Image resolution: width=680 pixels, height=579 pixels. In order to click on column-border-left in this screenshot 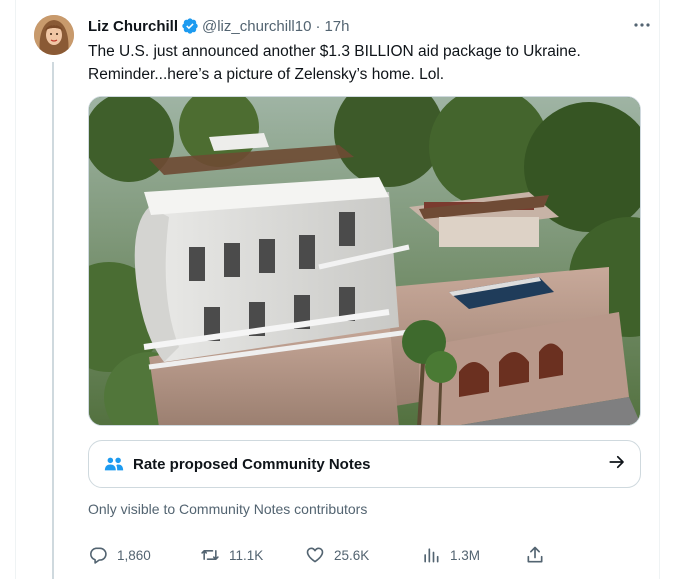, I will do `click(15, 289)`.